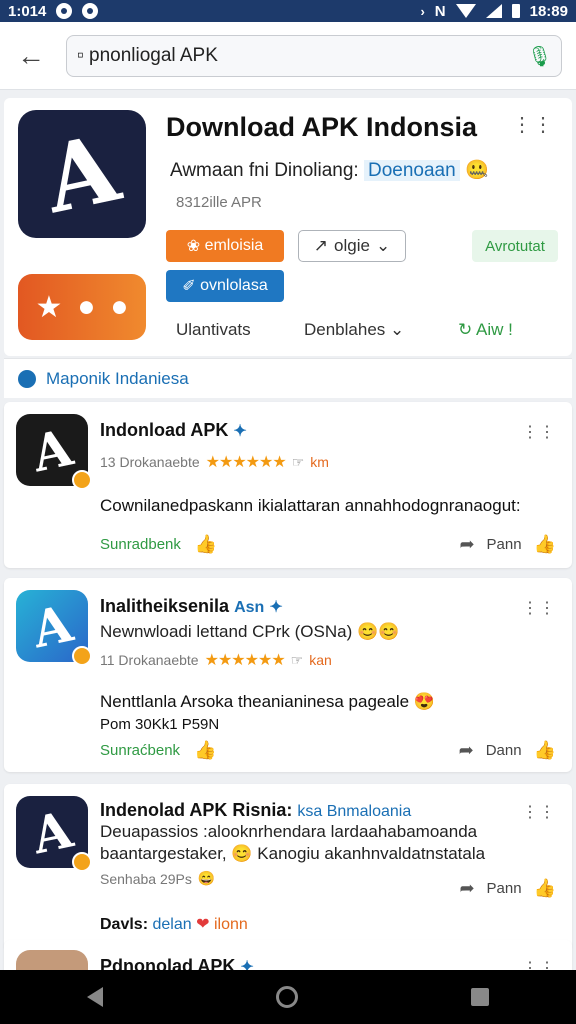 Image resolution: width=576 pixels, height=1024 pixels. I want to click on status-time-left: 1:014, so click(27, 11).